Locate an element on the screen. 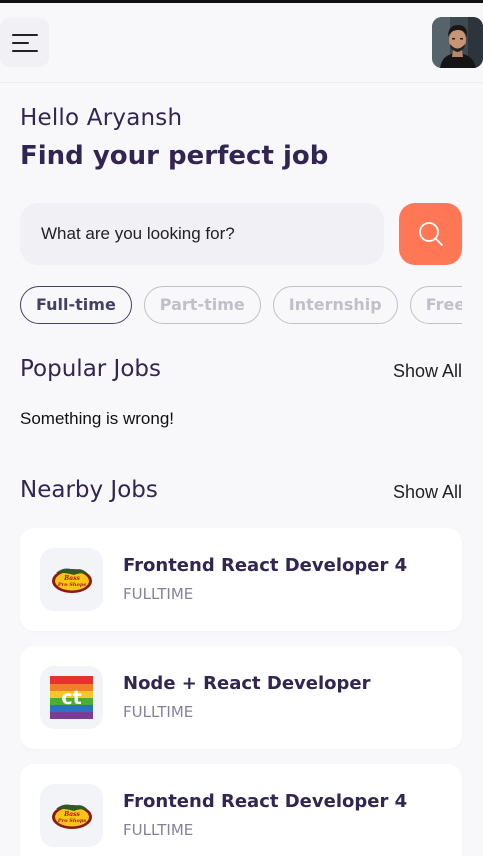 Image resolution: width=483 pixels, height=856 pixels. app-header is located at coordinates (241, 43).